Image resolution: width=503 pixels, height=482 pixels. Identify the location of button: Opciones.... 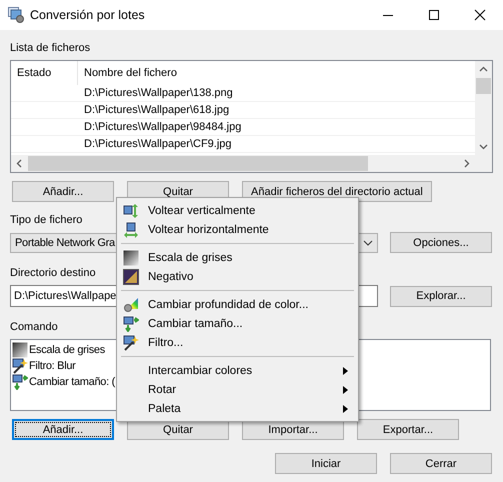
(441, 242).